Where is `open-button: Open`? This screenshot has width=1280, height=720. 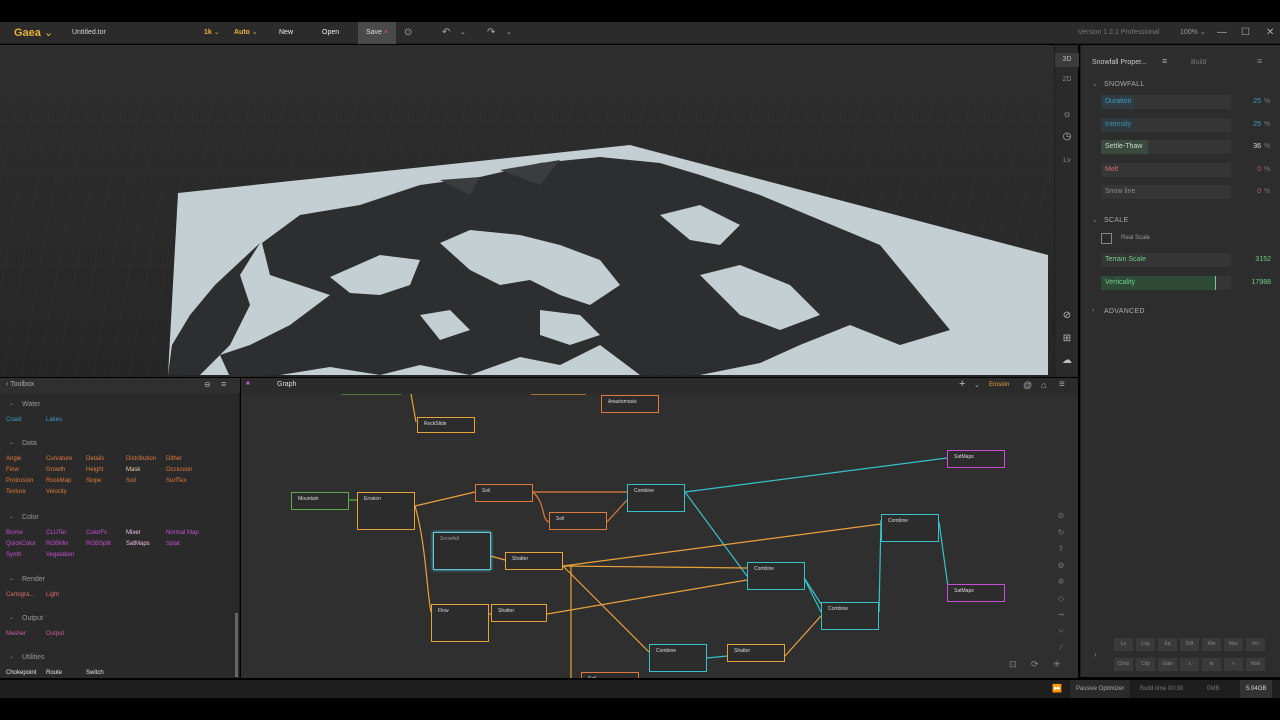 open-button: Open is located at coordinates (330, 33).